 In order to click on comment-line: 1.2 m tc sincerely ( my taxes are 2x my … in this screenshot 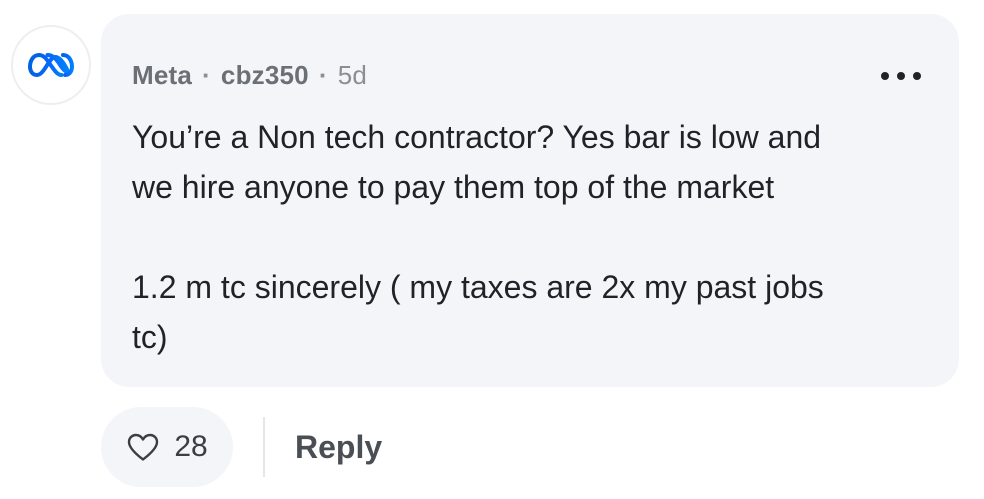, I will do `click(478, 287)`.